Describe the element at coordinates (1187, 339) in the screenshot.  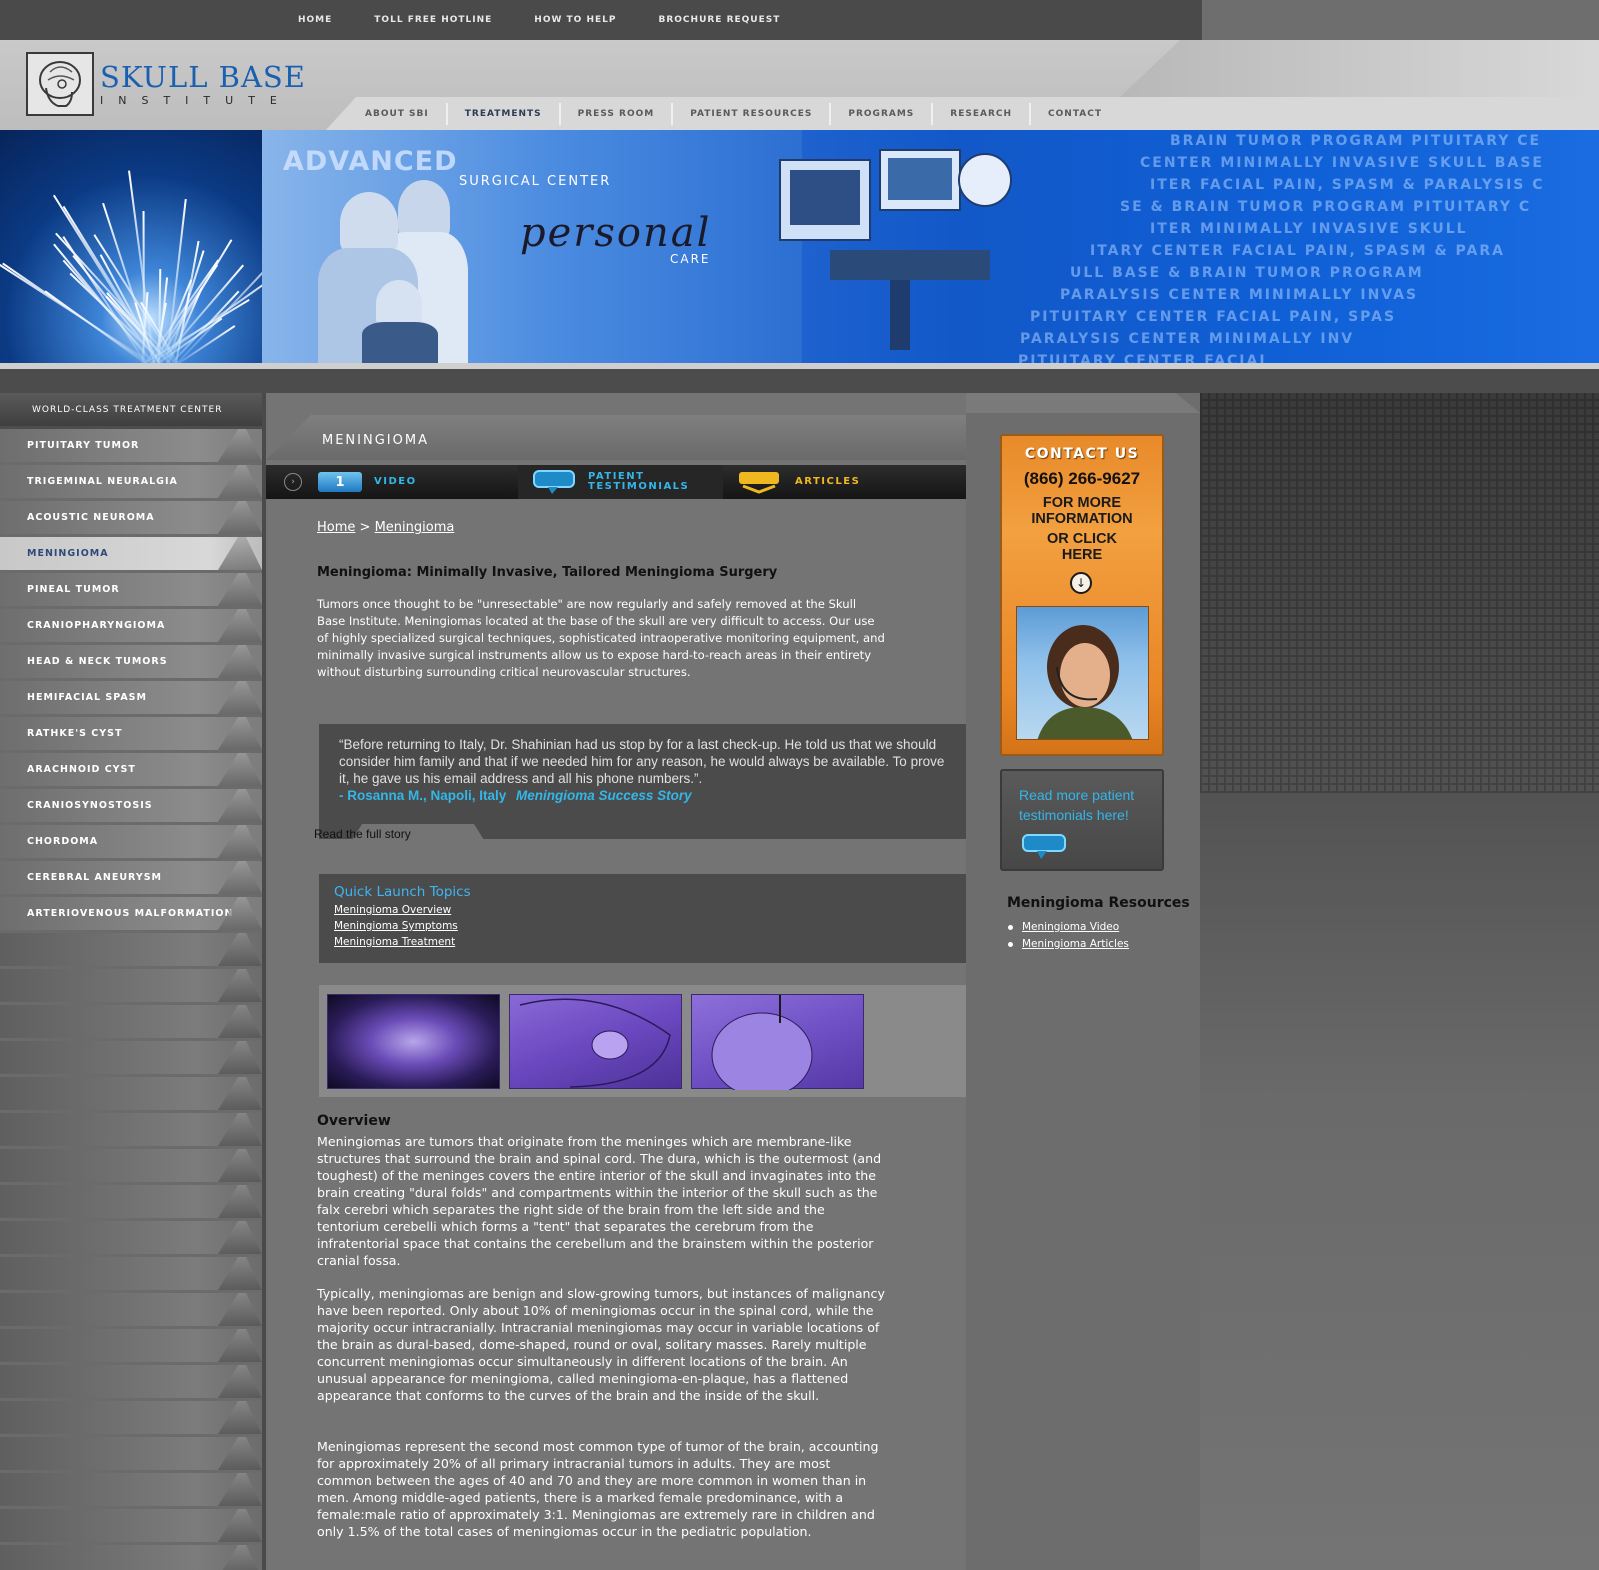
I see `banner-word-line: PARALYSIS CENTER MINIMALLY INV` at that location.